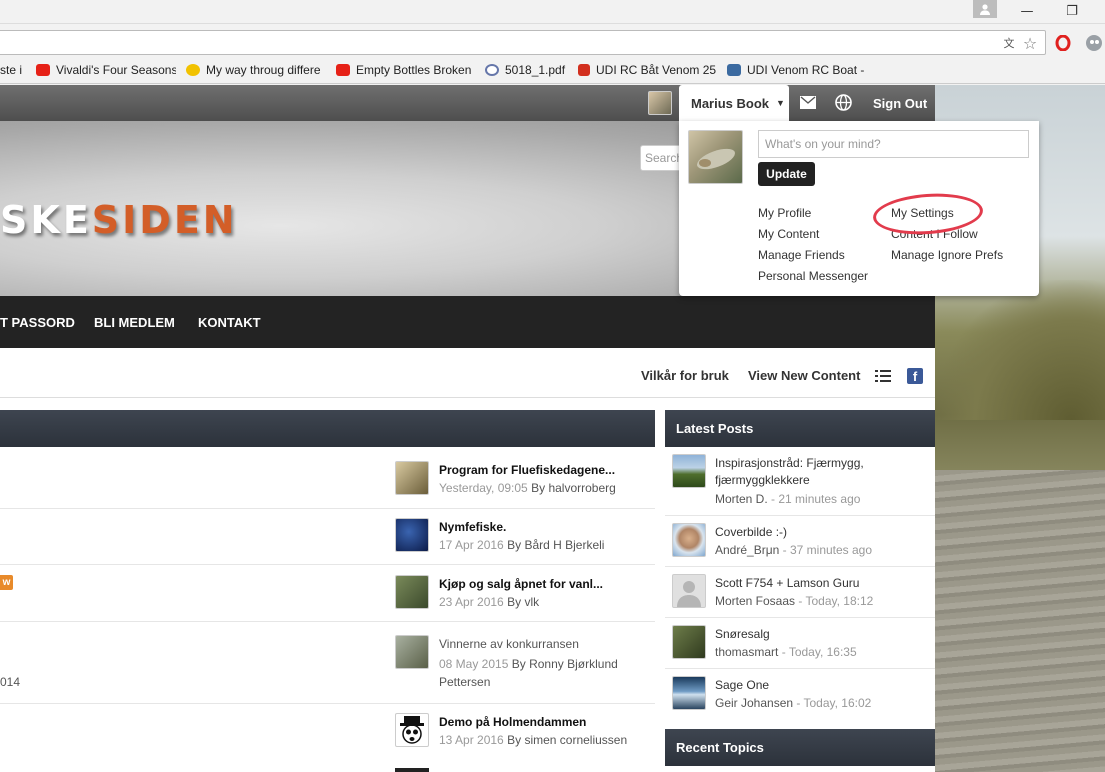 Image resolution: width=1105 pixels, height=772 pixels. What do you see at coordinates (883, 377) in the screenshot?
I see `list-view-icon` at bounding box center [883, 377].